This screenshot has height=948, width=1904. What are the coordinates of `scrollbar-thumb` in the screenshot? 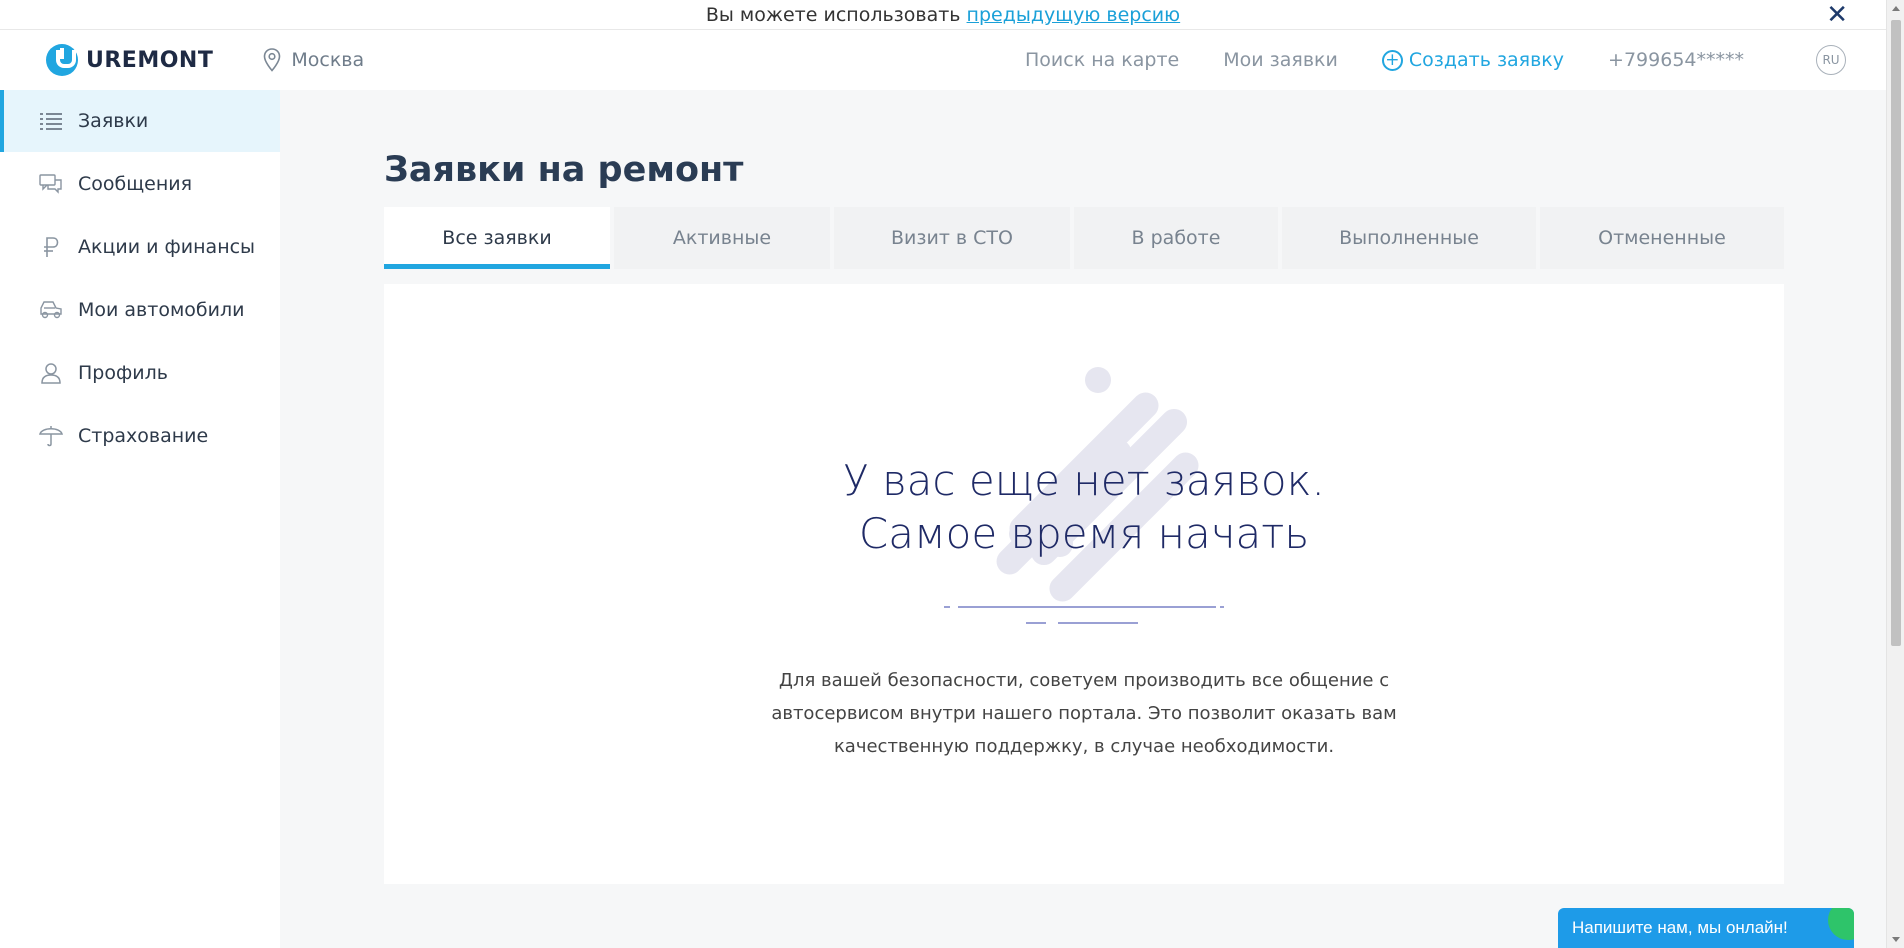 It's located at (1896, 333).